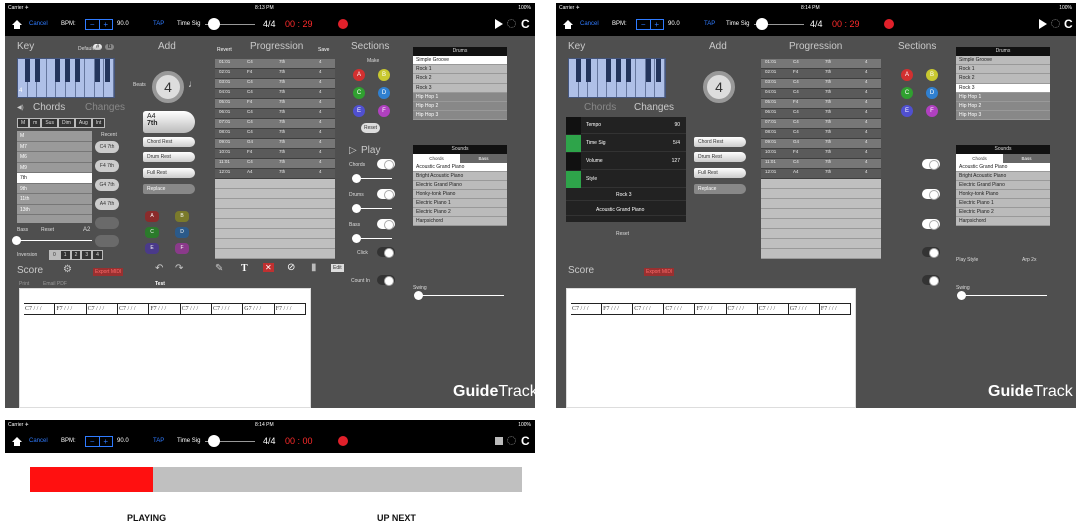  What do you see at coordinates (821, 174) in the screenshot?
I see `progression-row: 12:01 A4 7th 4` at bounding box center [821, 174].